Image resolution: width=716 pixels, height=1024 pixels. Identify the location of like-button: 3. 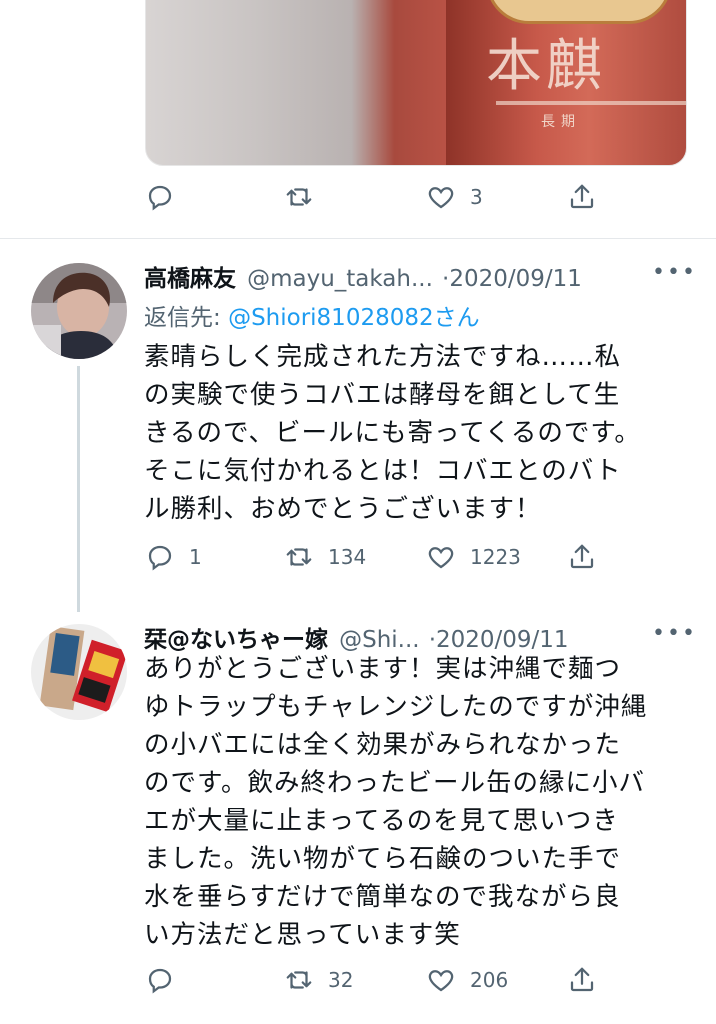
(454, 197).